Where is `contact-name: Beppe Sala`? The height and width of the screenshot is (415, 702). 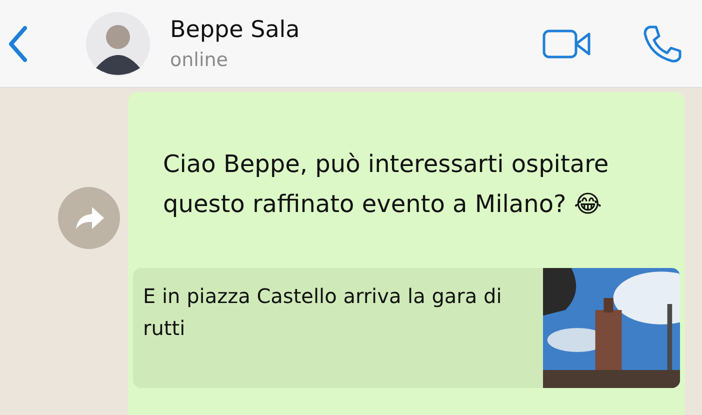 contact-name: Beppe Sala is located at coordinates (235, 29).